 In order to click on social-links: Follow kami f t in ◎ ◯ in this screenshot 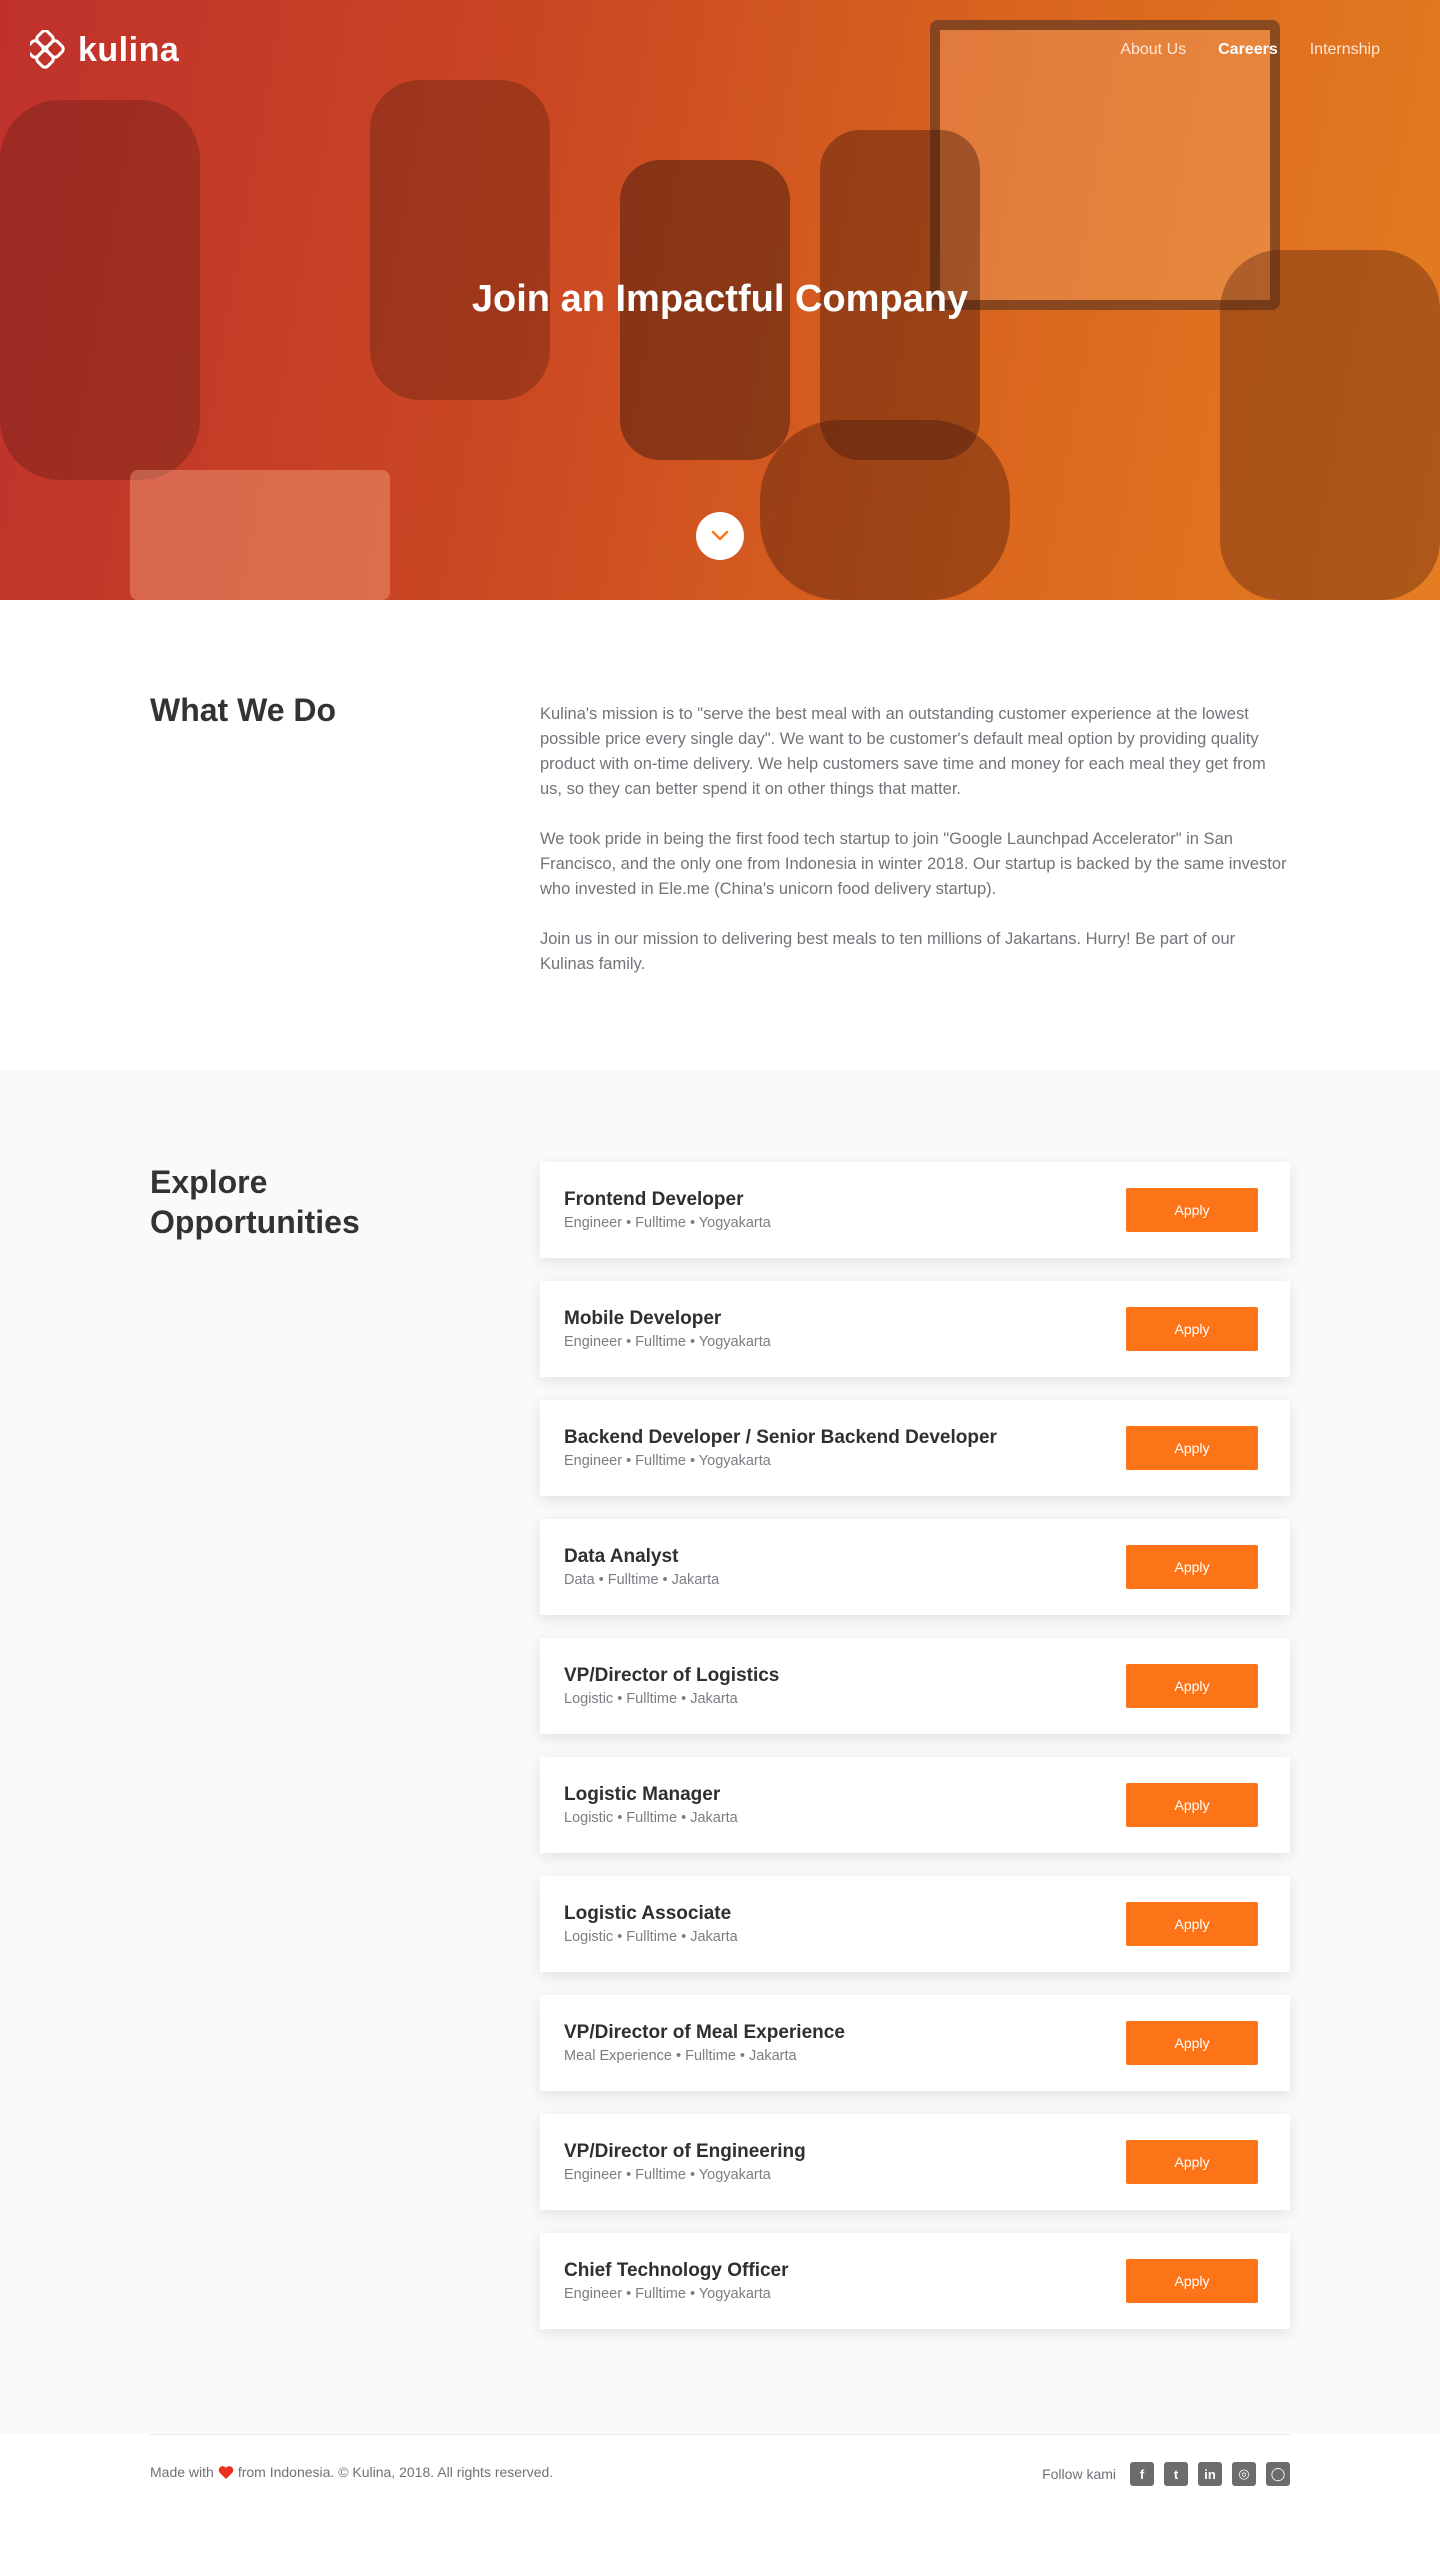, I will do `click(1166, 2474)`.